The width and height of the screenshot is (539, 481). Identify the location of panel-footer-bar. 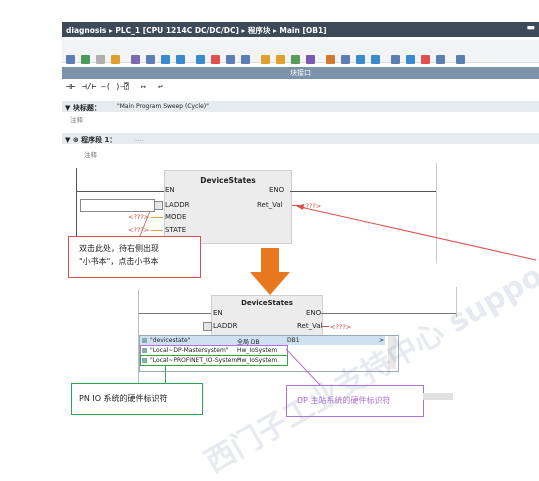
(438, 396).